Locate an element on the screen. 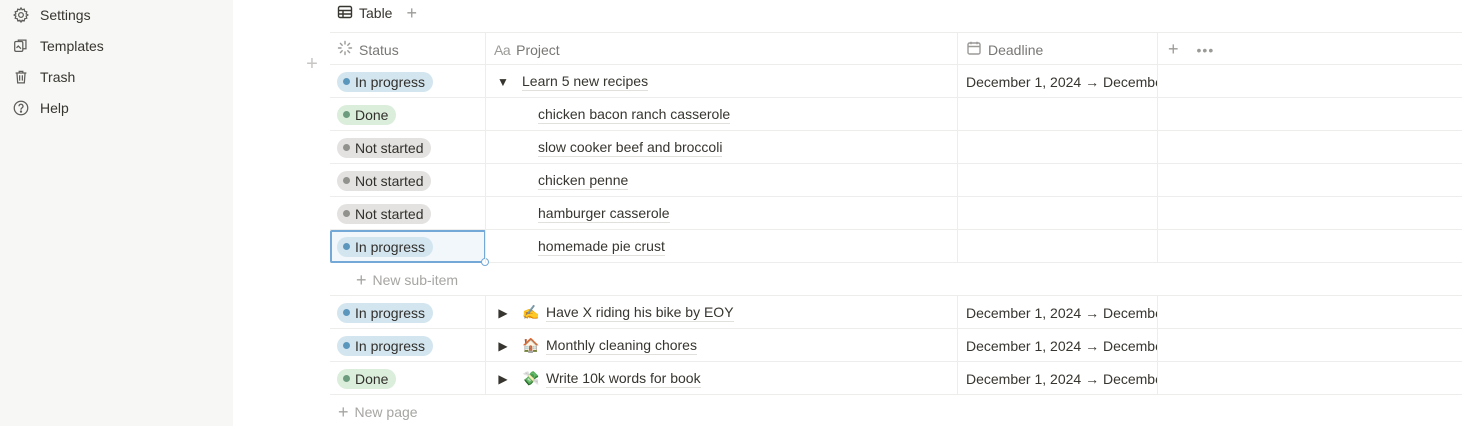  table-header: Status Aa Project Deadline + ••• is located at coordinates (896, 49).